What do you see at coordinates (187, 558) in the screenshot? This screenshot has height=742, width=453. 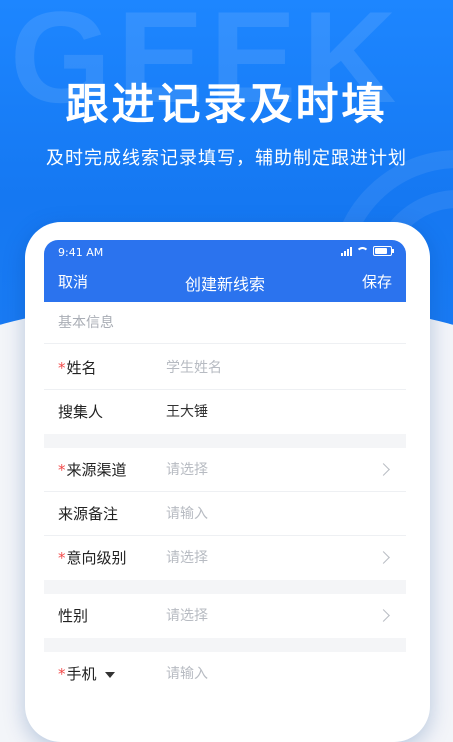 I see `intent-level-value: 请选择` at bounding box center [187, 558].